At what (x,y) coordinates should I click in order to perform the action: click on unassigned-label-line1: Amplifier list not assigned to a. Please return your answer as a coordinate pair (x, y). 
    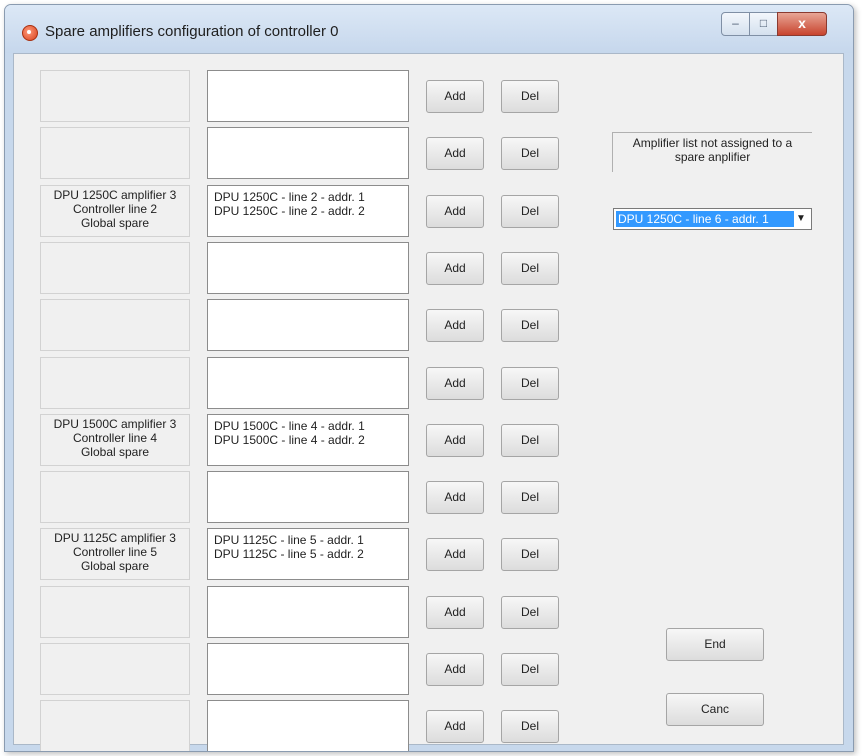
    Looking at the image, I should click on (712, 143).